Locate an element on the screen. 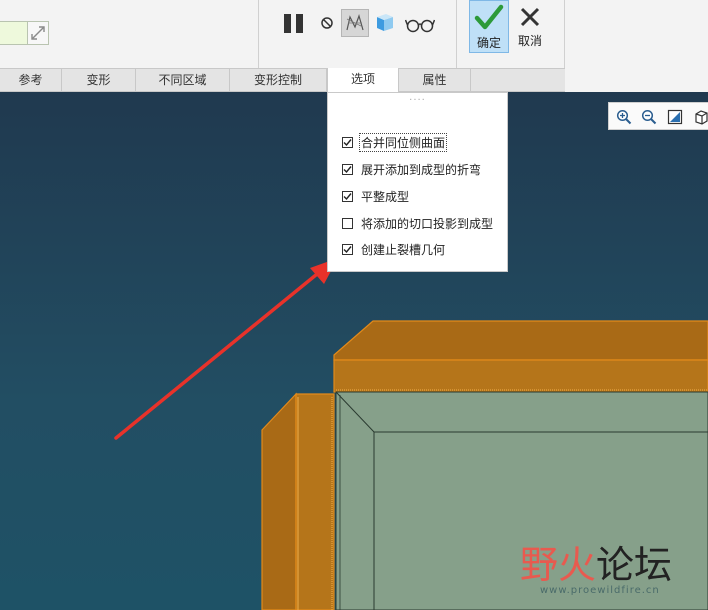 Image resolution: width=708 pixels, height=610 pixels. mesh-preview-button is located at coordinates (355, 23).